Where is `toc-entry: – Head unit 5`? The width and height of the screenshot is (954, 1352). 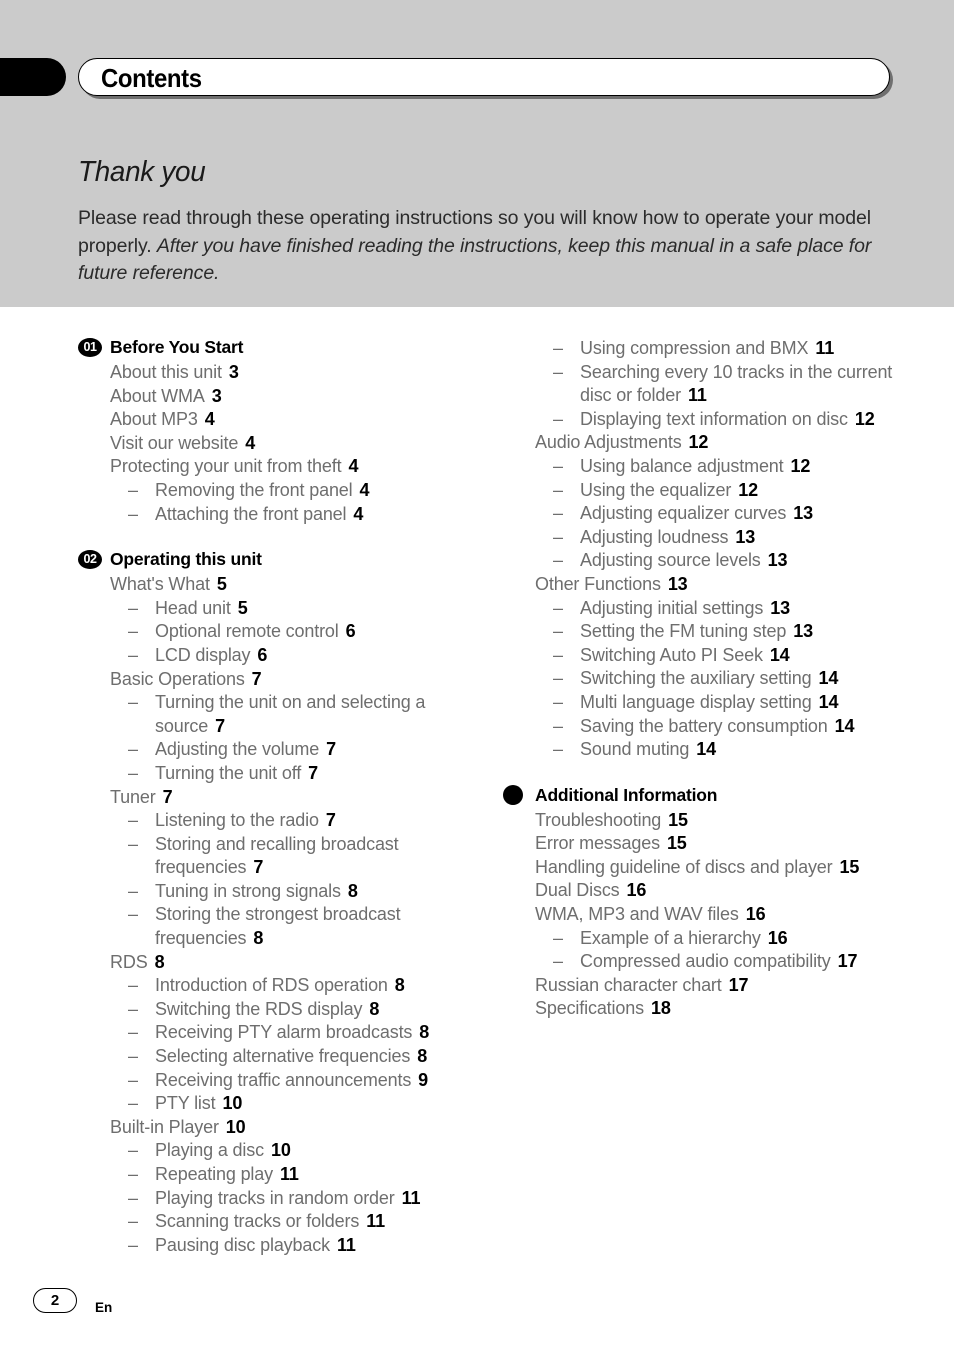
toc-entry: – Head unit 5 is located at coordinates (278, 609).